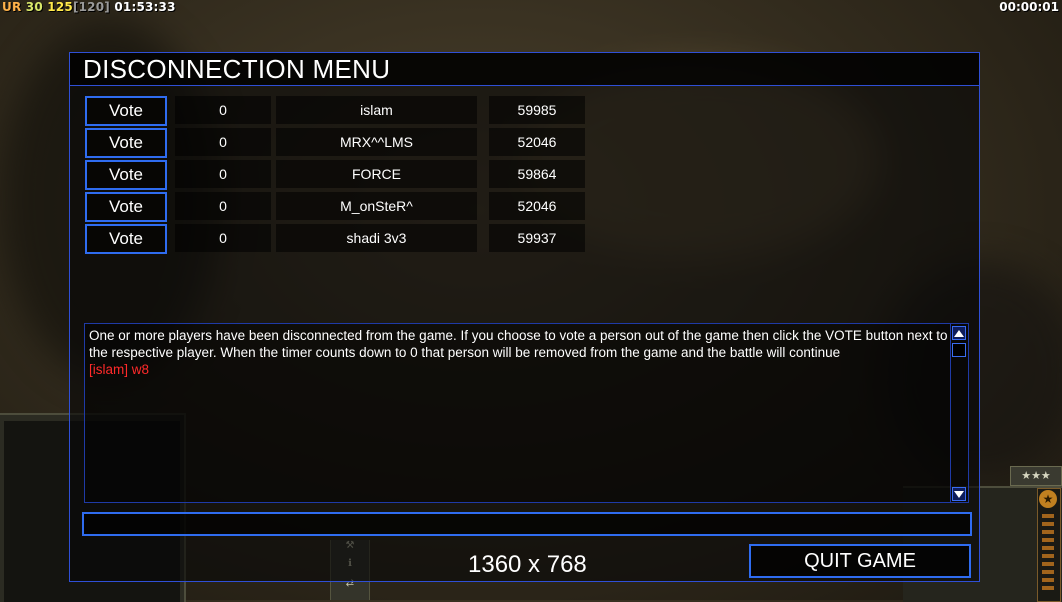 The height and width of the screenshot is (602, 1062). What do you see at coordinates (1029, 7) in the screenshot?
I see `countdown-timer: 00:00:01` at bounding box center [1029, 7].